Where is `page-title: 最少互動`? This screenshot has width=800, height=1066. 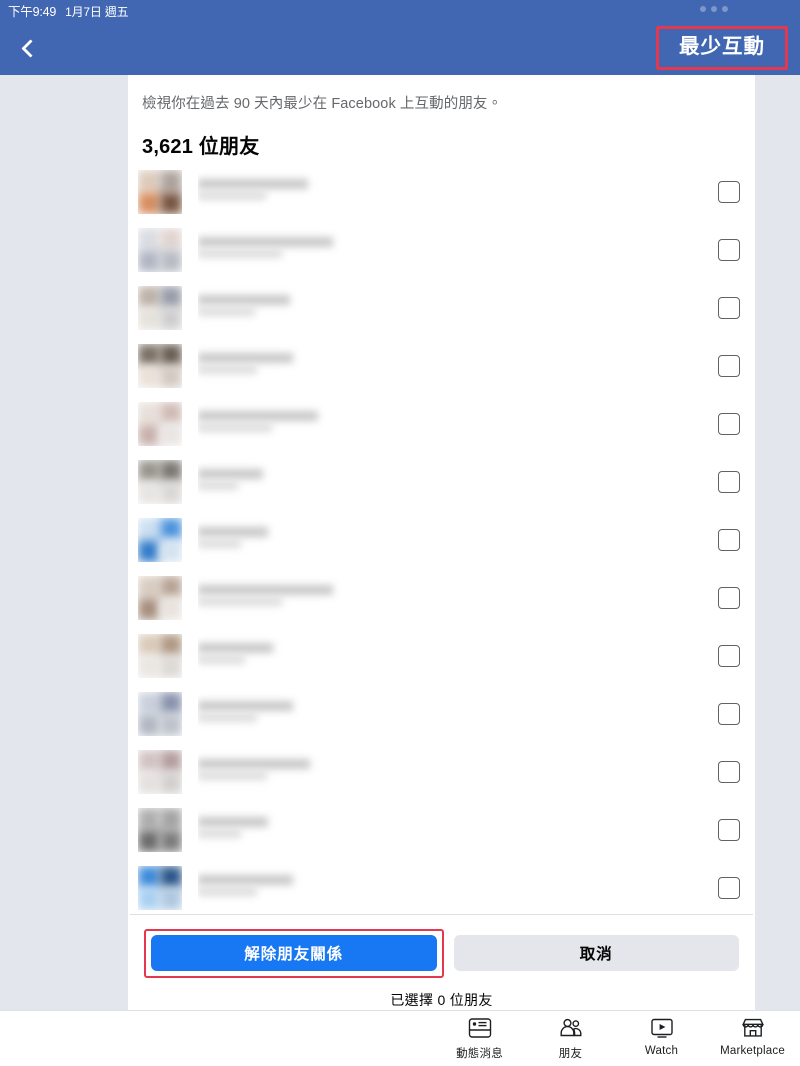
page-title: 最少互動 is located at coordinates (722, 46).